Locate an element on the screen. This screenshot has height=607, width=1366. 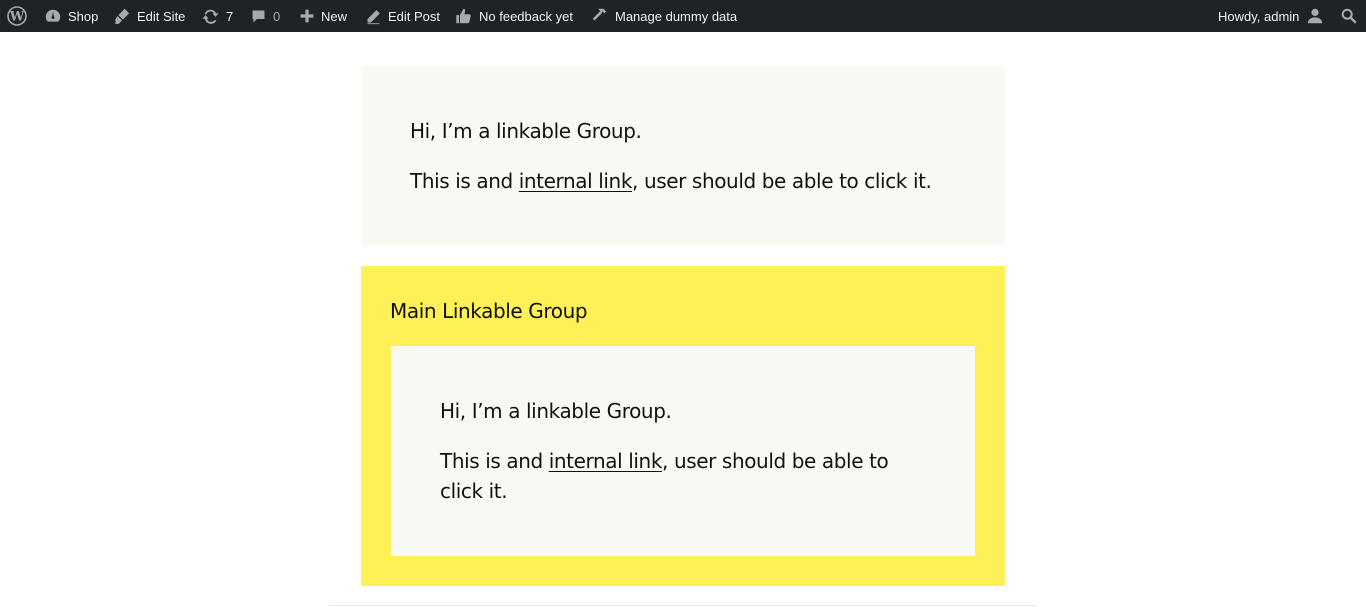
edit-post-label: Edit Post is located at coordinates (414, 16).